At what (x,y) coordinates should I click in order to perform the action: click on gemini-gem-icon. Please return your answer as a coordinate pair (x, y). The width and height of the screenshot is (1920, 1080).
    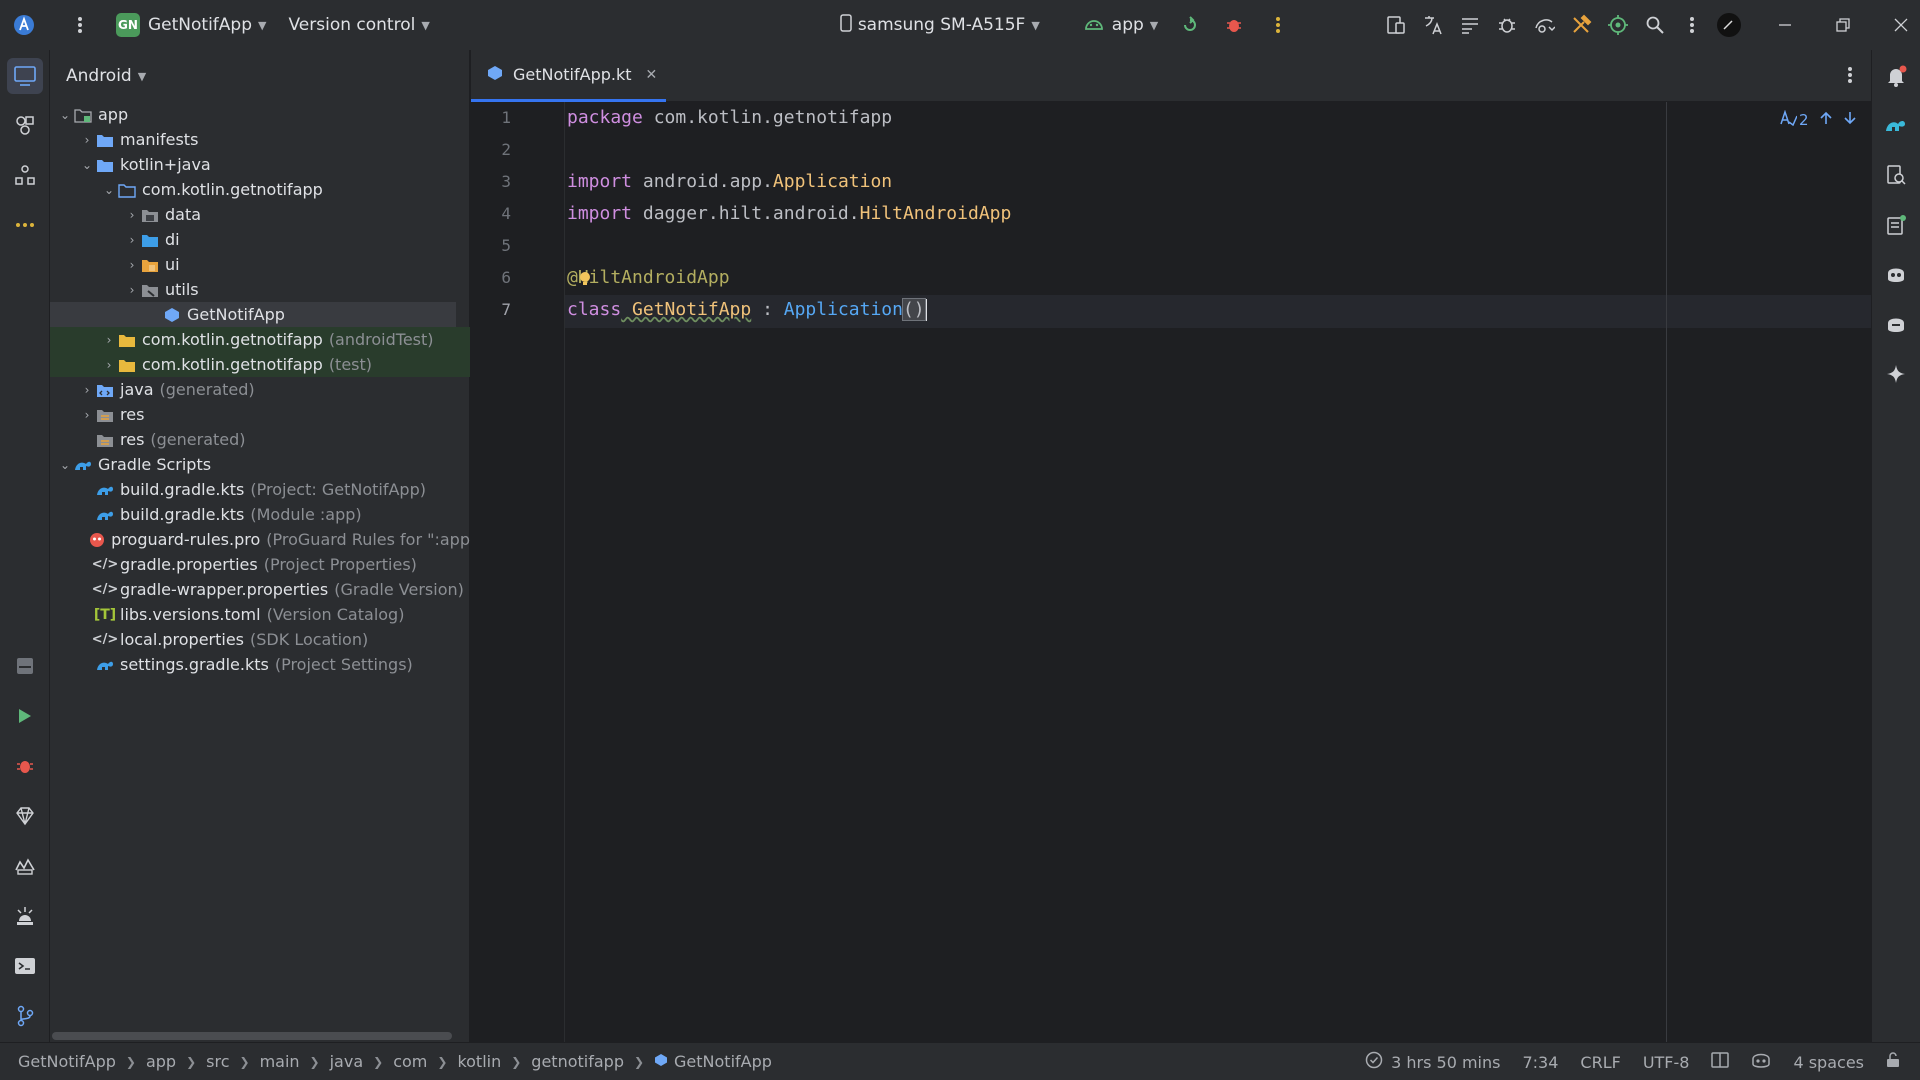
    Looking at the image, I should click on (25, 816).